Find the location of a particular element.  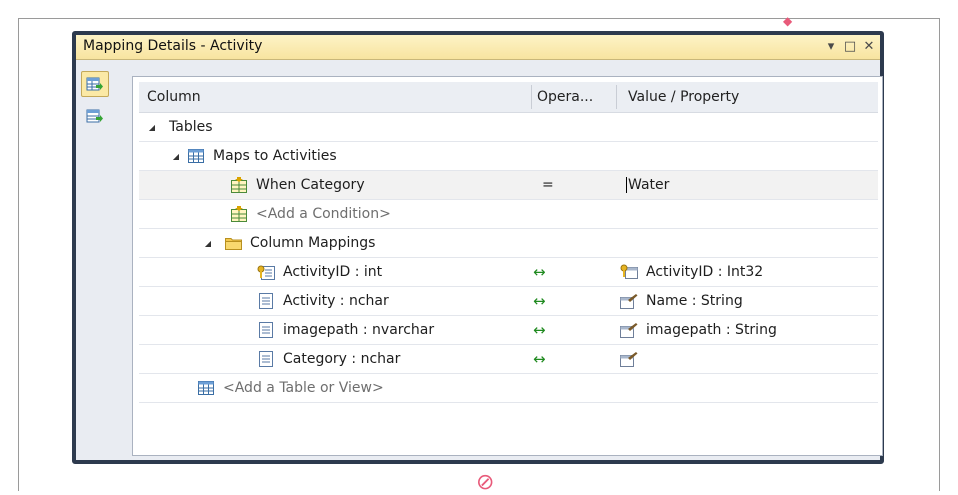

mapping-property-label: ActivityID : Int32 is located at coordinates (705, 272).